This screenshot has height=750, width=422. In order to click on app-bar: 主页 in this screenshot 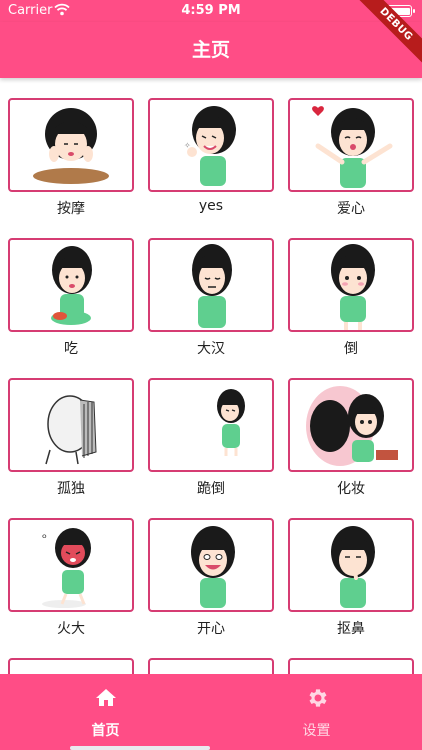, I will do `click(211, 50)`.